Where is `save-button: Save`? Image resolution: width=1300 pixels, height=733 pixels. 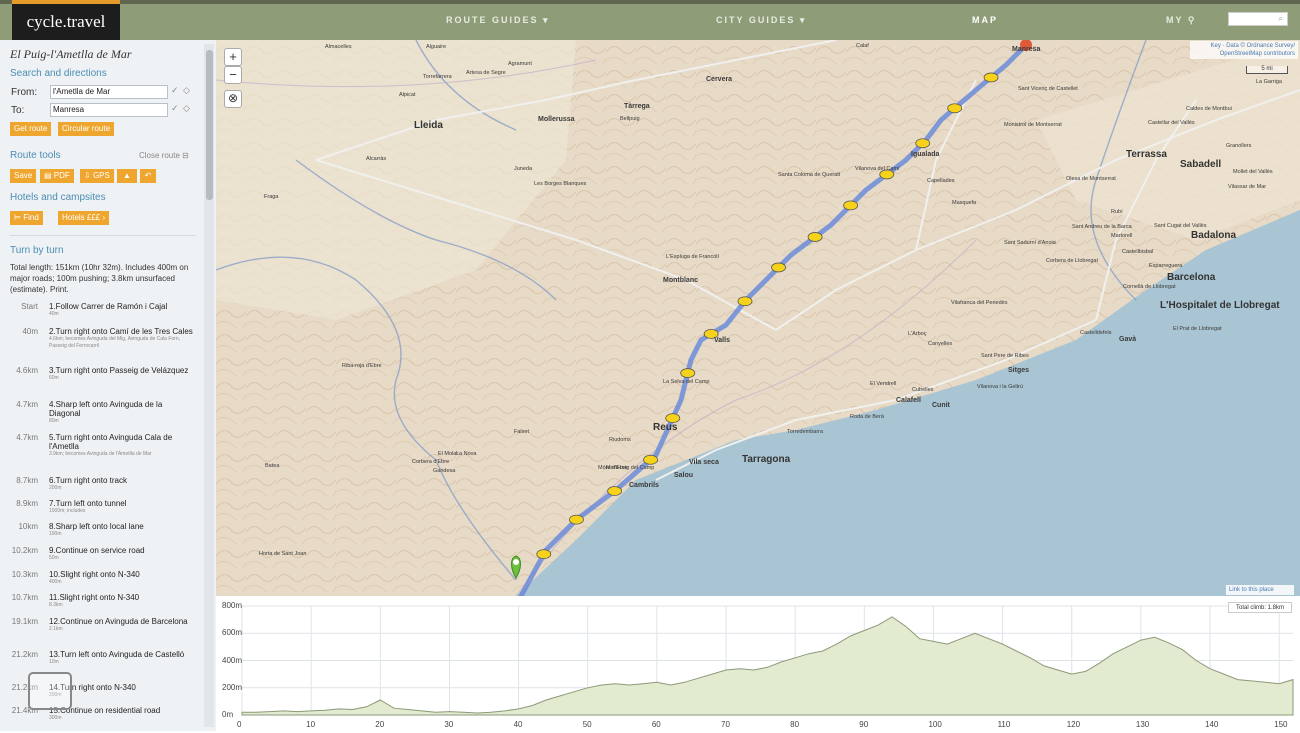
save-button: Save is located at coordinates (23, 176).